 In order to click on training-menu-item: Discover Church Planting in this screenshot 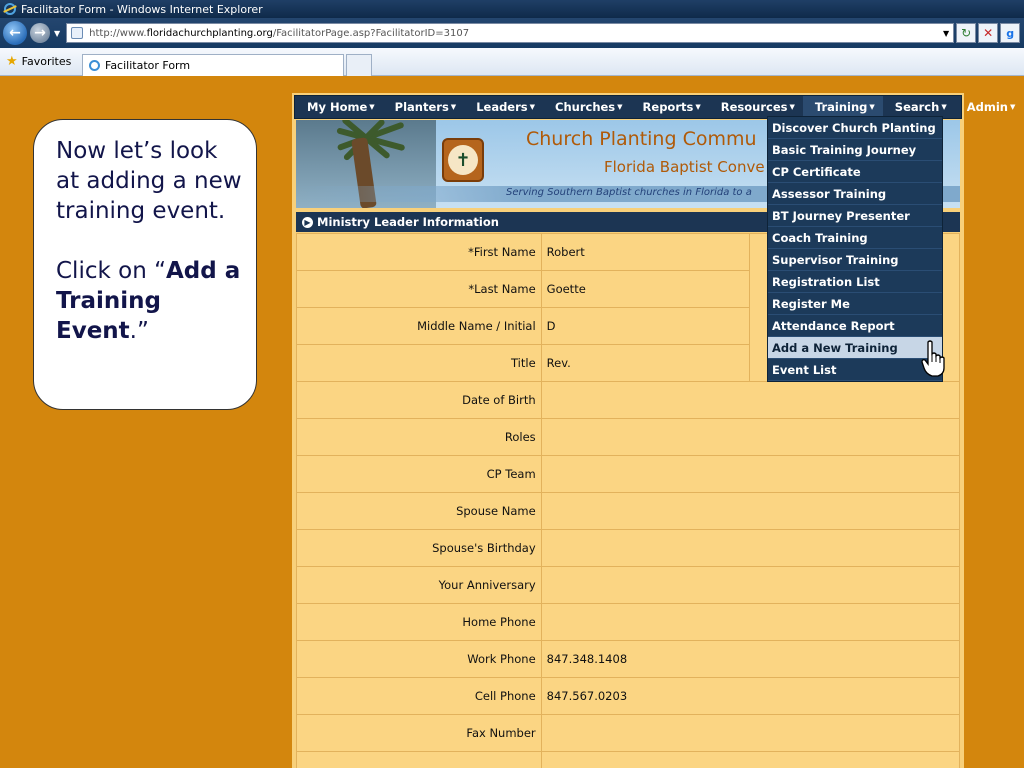, I will do `click(855, 128)`.